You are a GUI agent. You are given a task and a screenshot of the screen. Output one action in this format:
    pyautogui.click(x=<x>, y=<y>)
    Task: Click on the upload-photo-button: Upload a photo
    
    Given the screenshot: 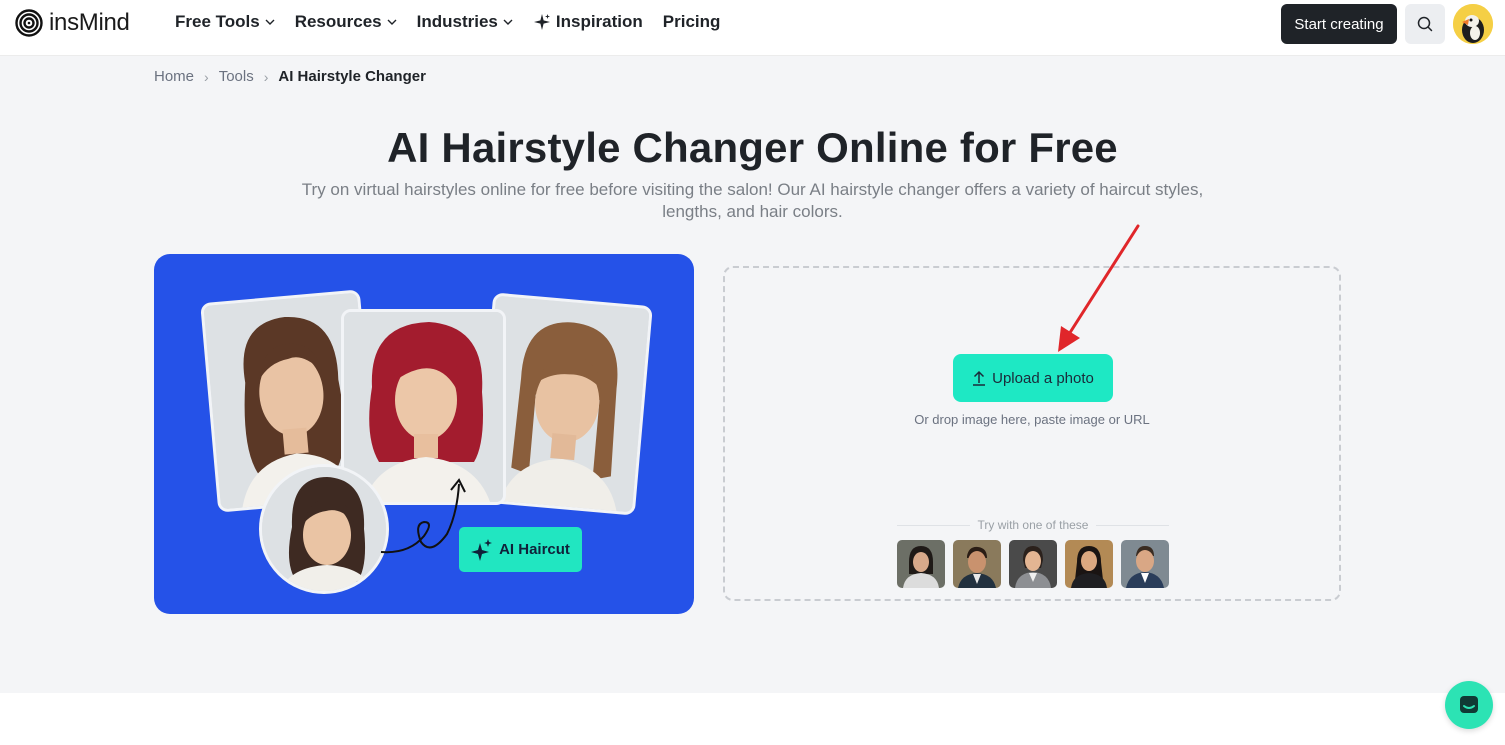 What is the action you would take?
    pyautogui.click(x=1033, y=378)
    